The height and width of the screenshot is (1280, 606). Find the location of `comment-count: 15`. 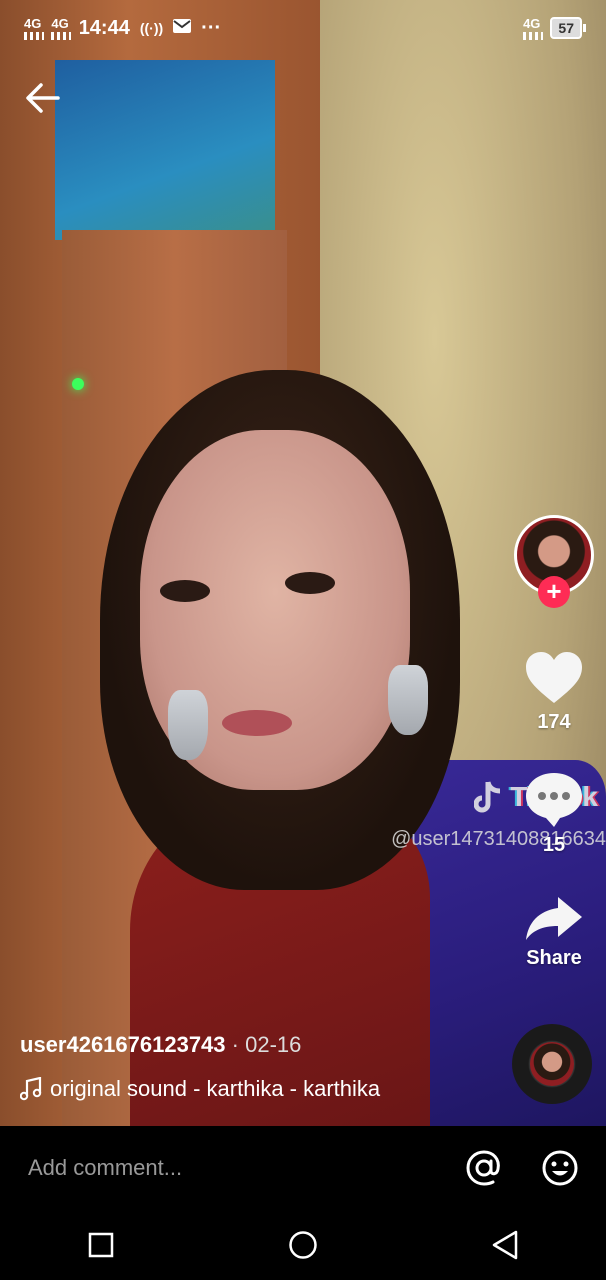

comment-count: 15 is located at coordinates (554, 845).